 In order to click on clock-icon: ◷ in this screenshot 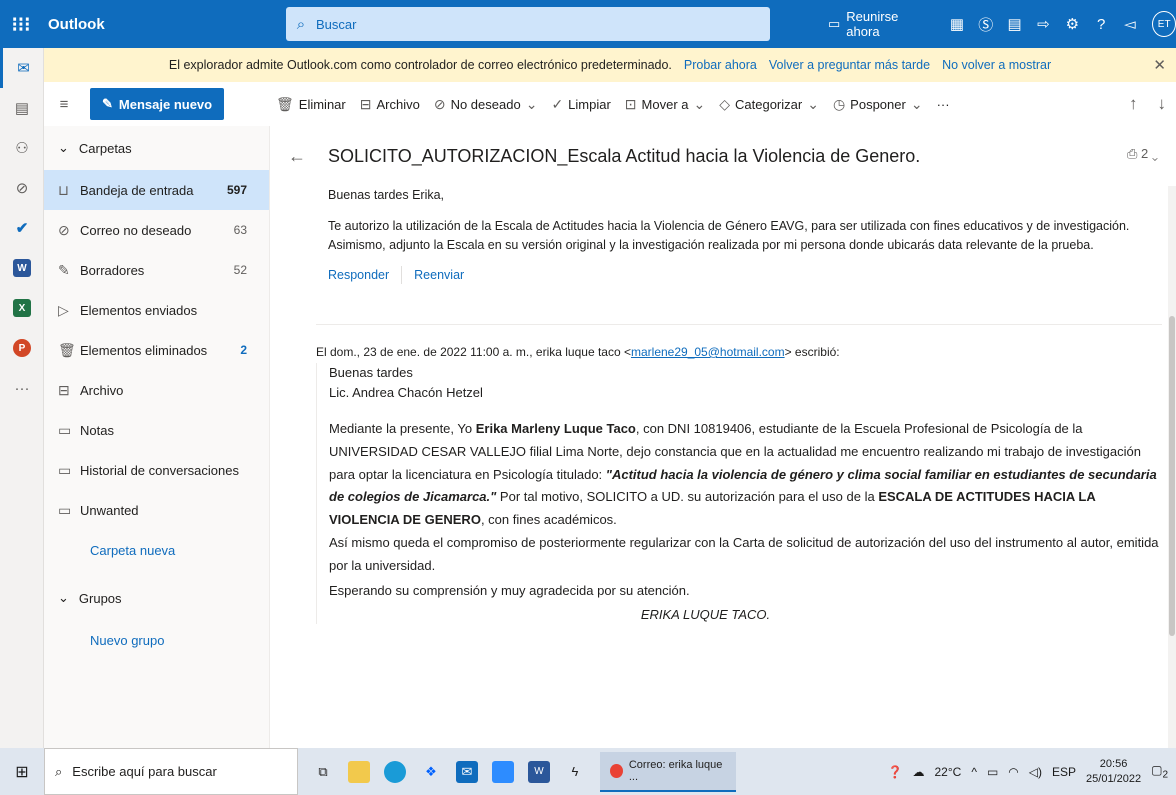, I will do `click(839, 103)`.